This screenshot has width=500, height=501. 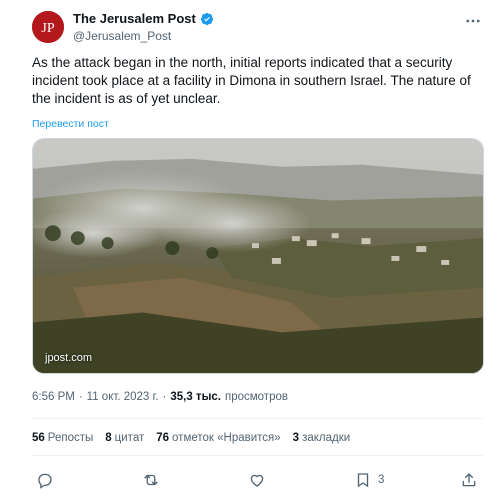 I want to click on reposts-stat: 56 Репосты, so click(x=62, y=438).